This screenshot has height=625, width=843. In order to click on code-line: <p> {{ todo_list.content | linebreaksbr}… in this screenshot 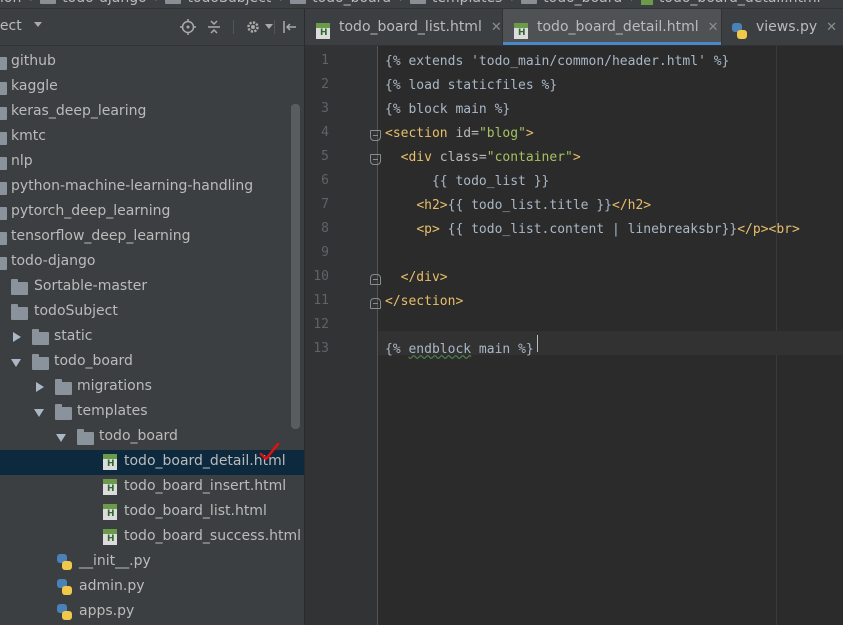, I will do `click(592, 230)`.